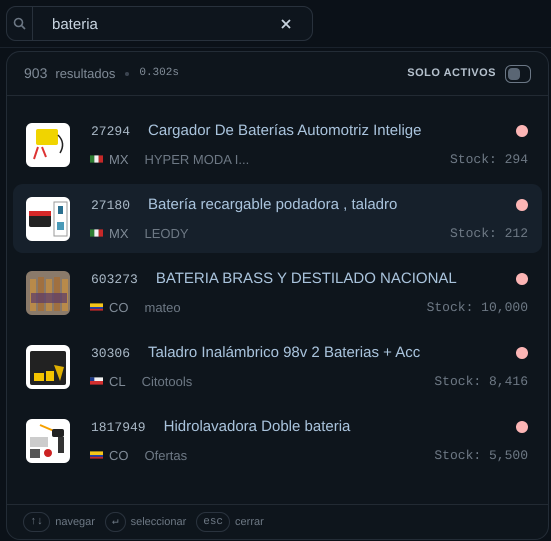 Image resolution: width=551 pixels, height=541 pixels. I want to click on stock-count: Stock: 294, so click(489, 159).